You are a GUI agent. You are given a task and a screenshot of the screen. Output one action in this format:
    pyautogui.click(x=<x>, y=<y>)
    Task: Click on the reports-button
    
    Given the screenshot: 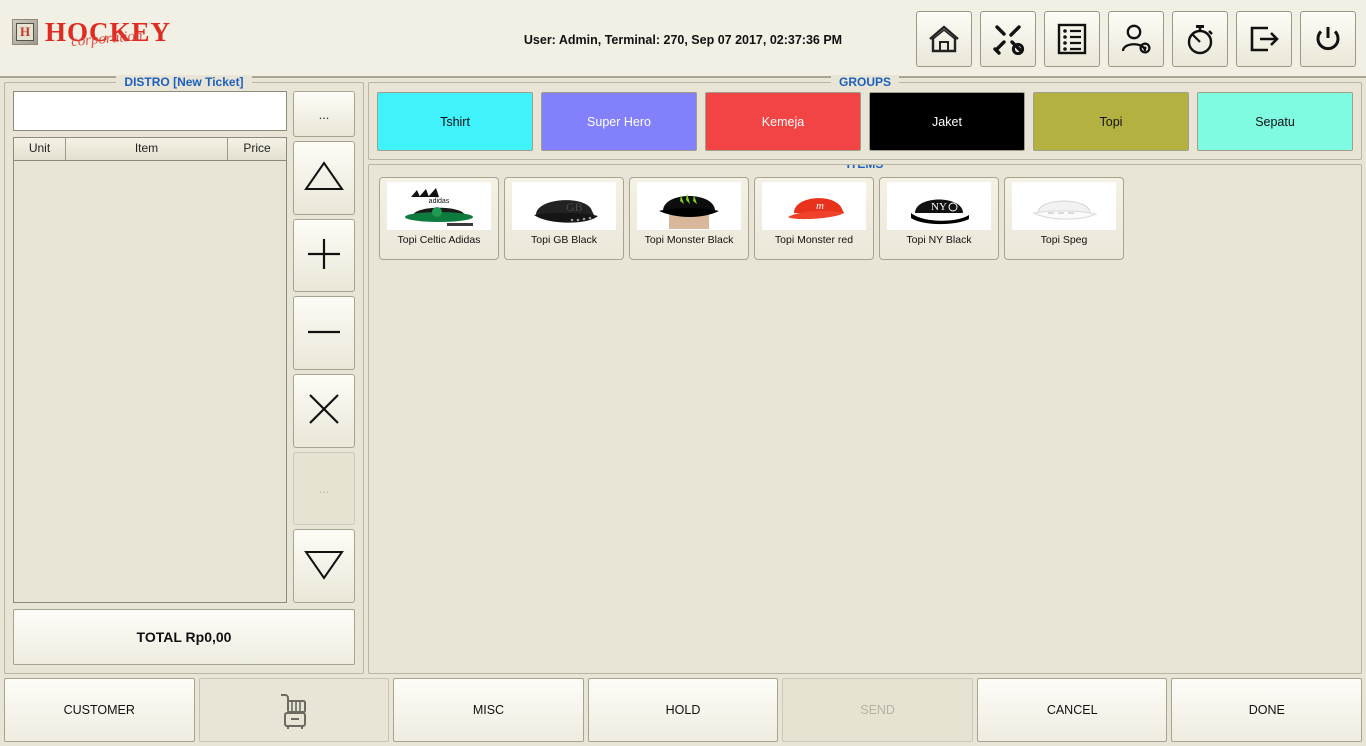 What is the action you would take?
    pyautogui.click(x=1072, y=39)
    